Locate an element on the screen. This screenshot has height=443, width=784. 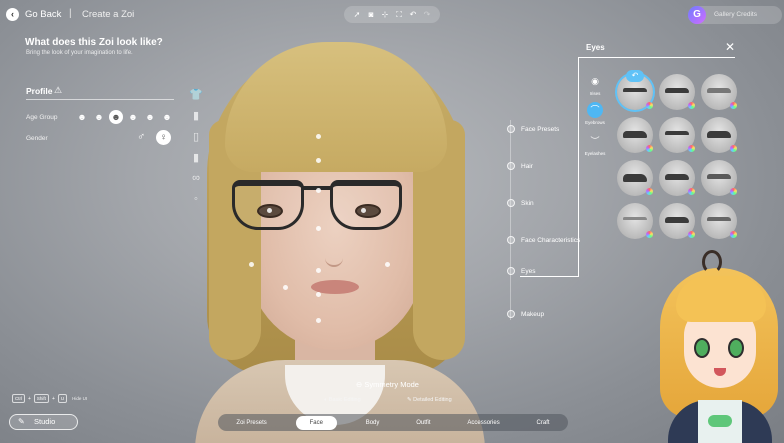
age-middle-aged-icon: ☻ is located at coordinates (150, 117).